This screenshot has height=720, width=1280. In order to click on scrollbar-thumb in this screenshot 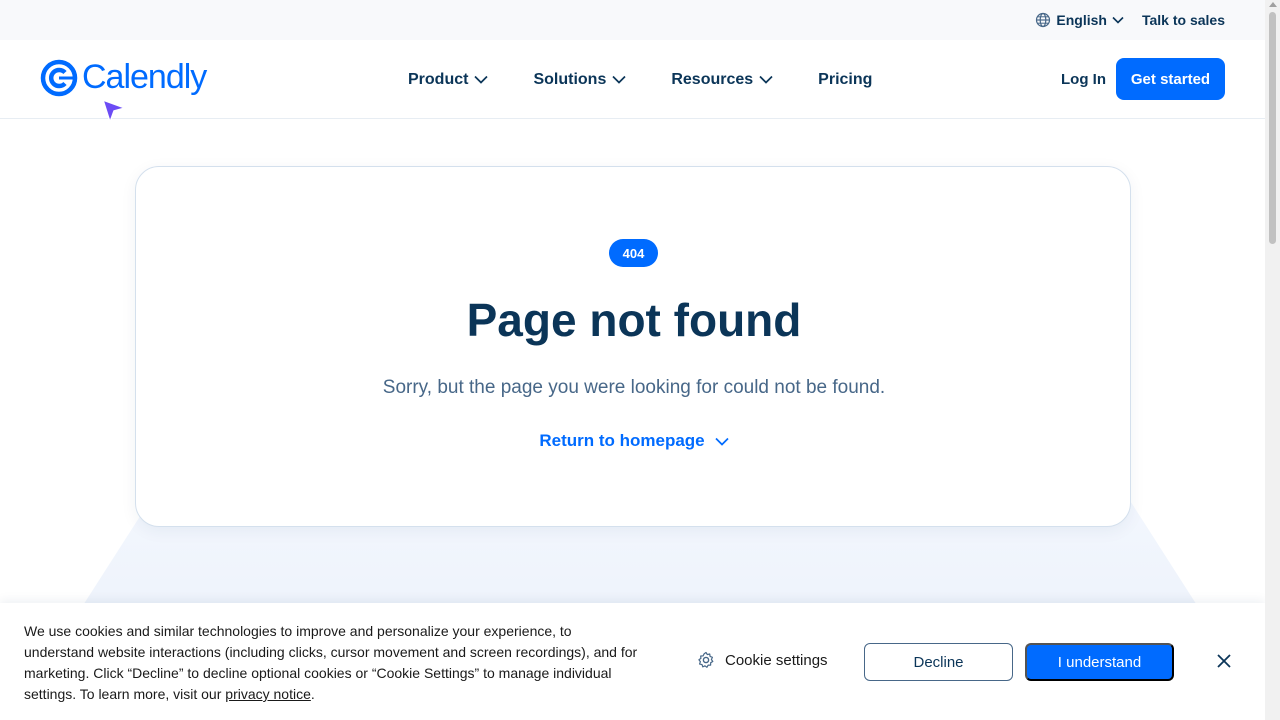, I will do `click(1272, 128)`.